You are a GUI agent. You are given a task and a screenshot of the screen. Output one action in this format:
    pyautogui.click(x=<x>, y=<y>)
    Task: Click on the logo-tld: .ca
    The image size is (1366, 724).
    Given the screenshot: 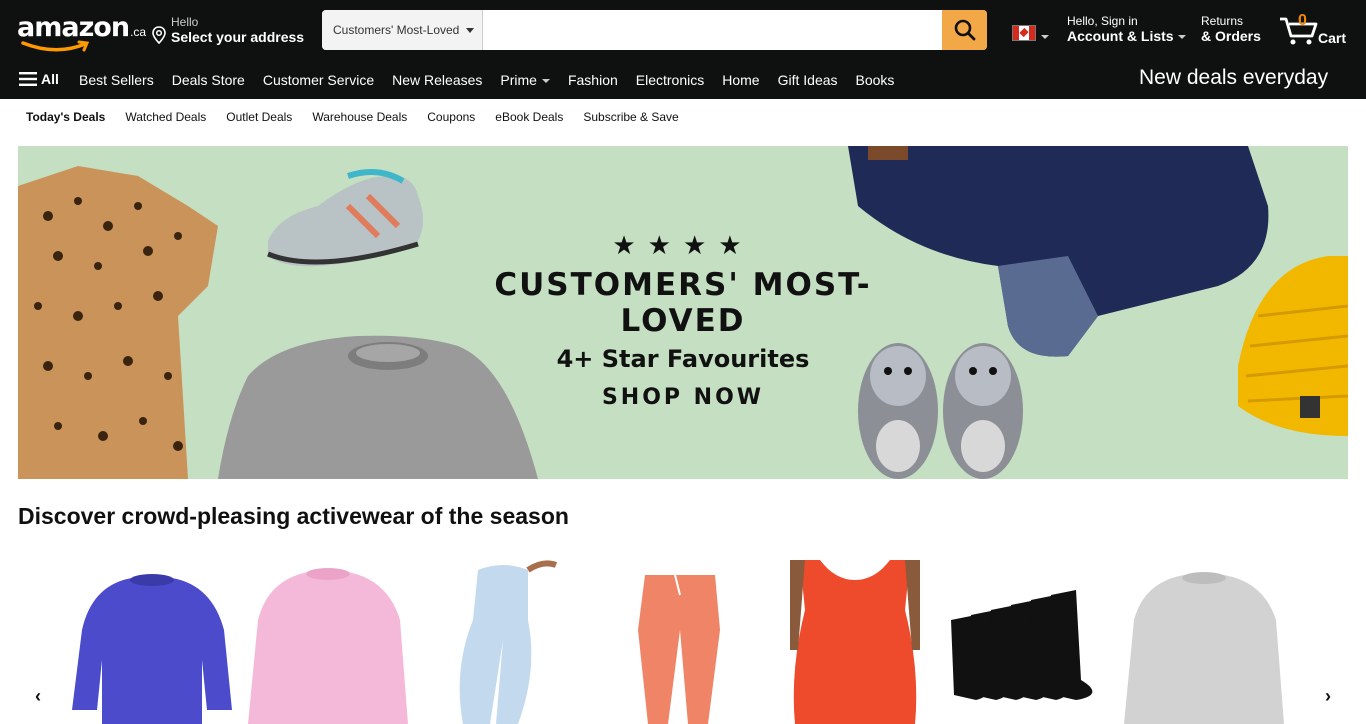 What is the action you would take?
    pyautogui.click(x=138, y=32)
    